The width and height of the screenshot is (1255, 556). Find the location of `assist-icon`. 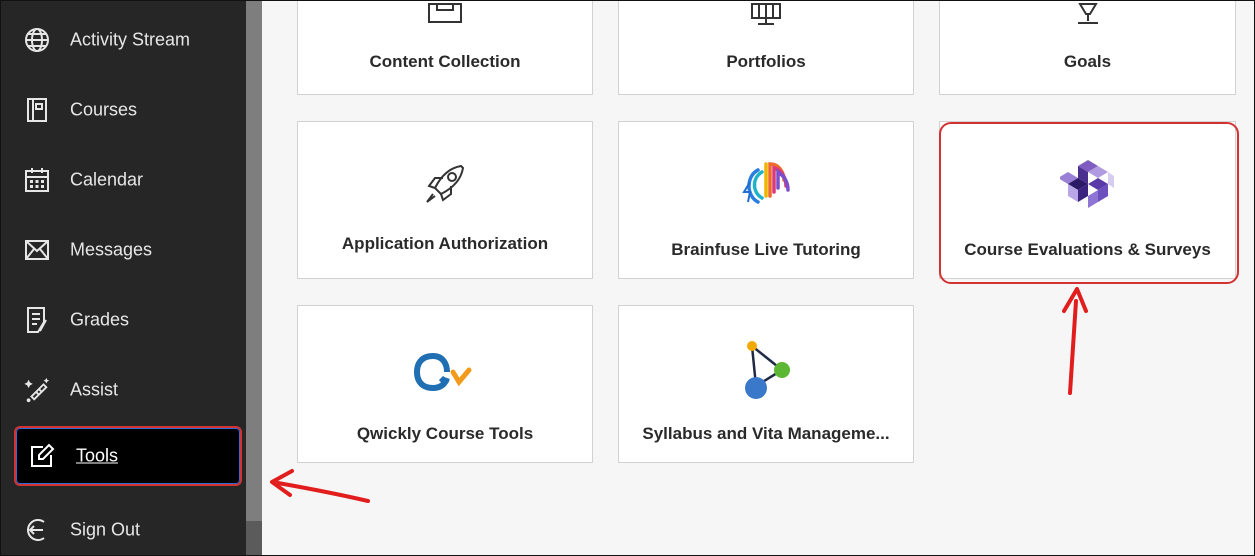

assist-icon is located at coordinates (37, 390).